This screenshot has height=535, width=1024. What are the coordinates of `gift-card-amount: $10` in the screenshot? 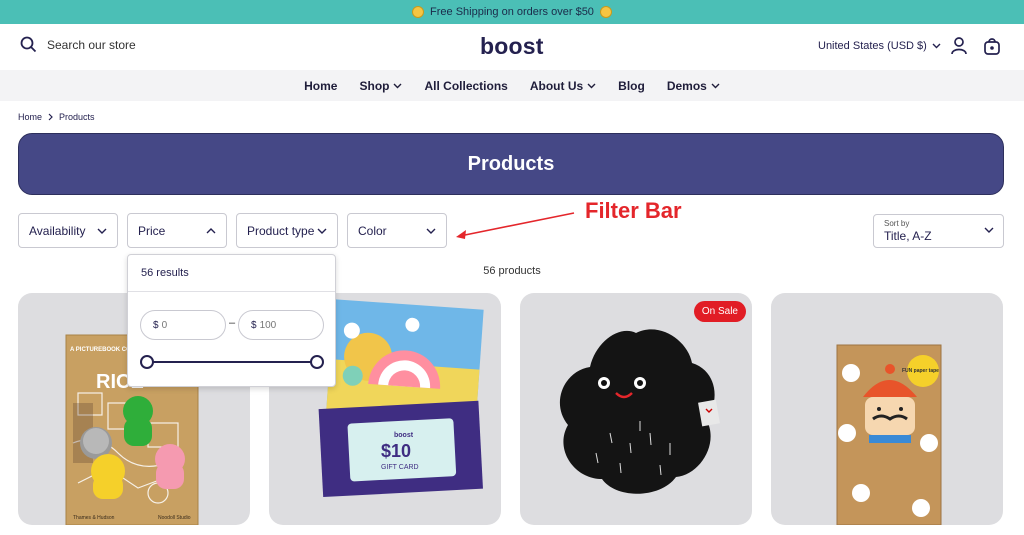 It's located at (396, 451).